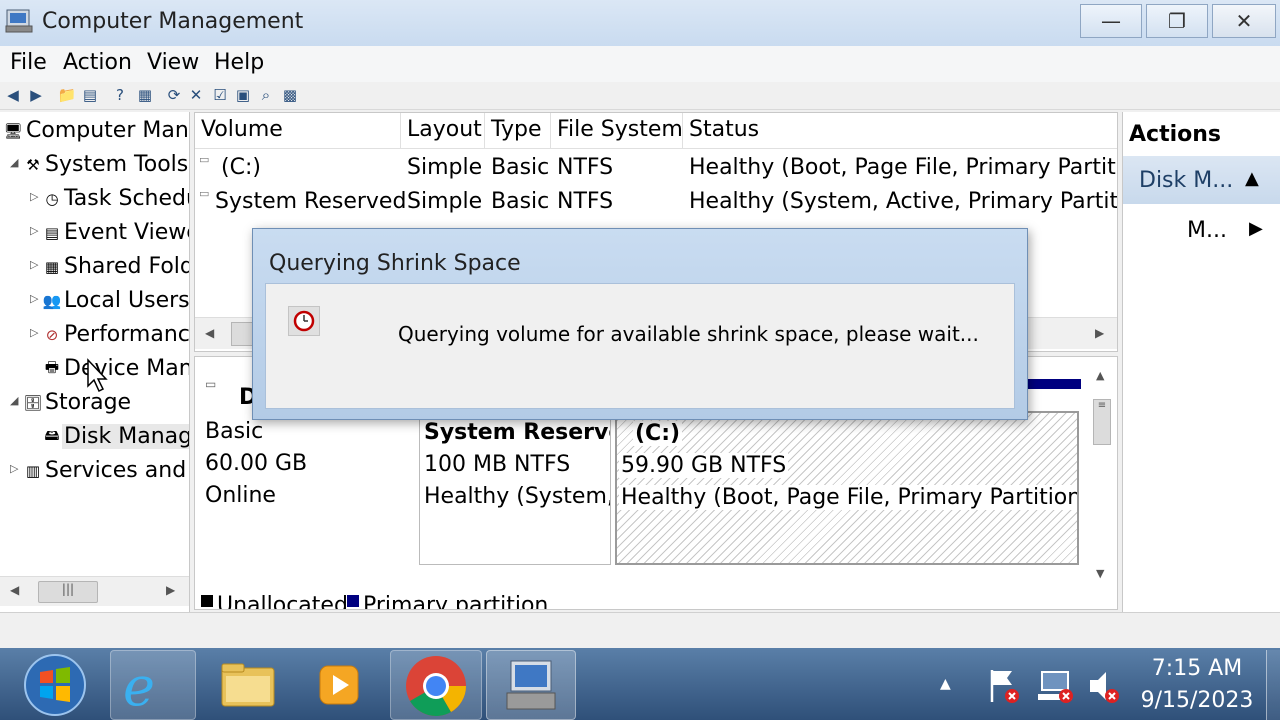  What do you see at coordinates (1201, 230) in the screenshot?
I see `actions-more-actions: M... ▶` at bounding box center [1201, 230].